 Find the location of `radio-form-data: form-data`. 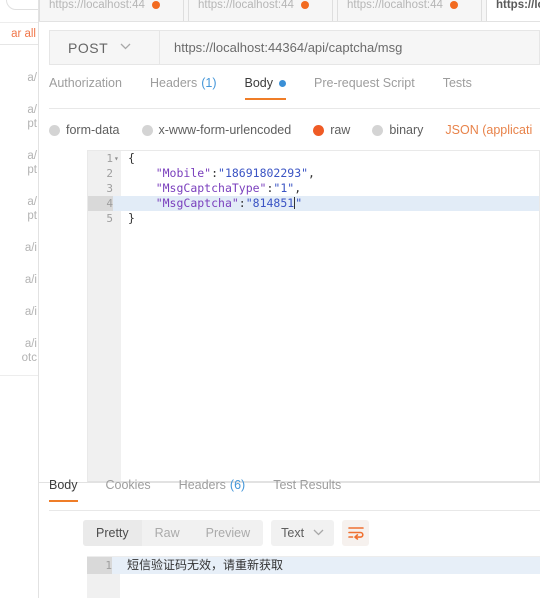

radio-form-data: form-data is located at coordinates (84, 130).